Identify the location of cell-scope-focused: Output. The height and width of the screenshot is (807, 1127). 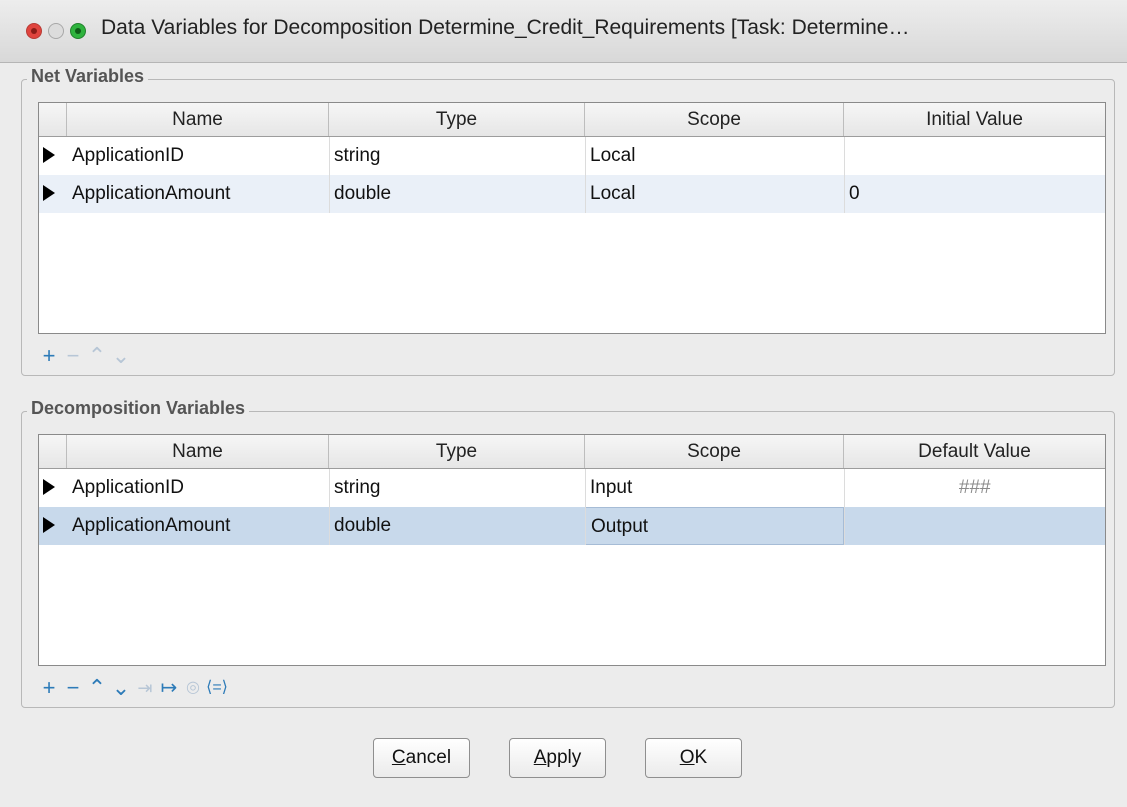
(714, 526).